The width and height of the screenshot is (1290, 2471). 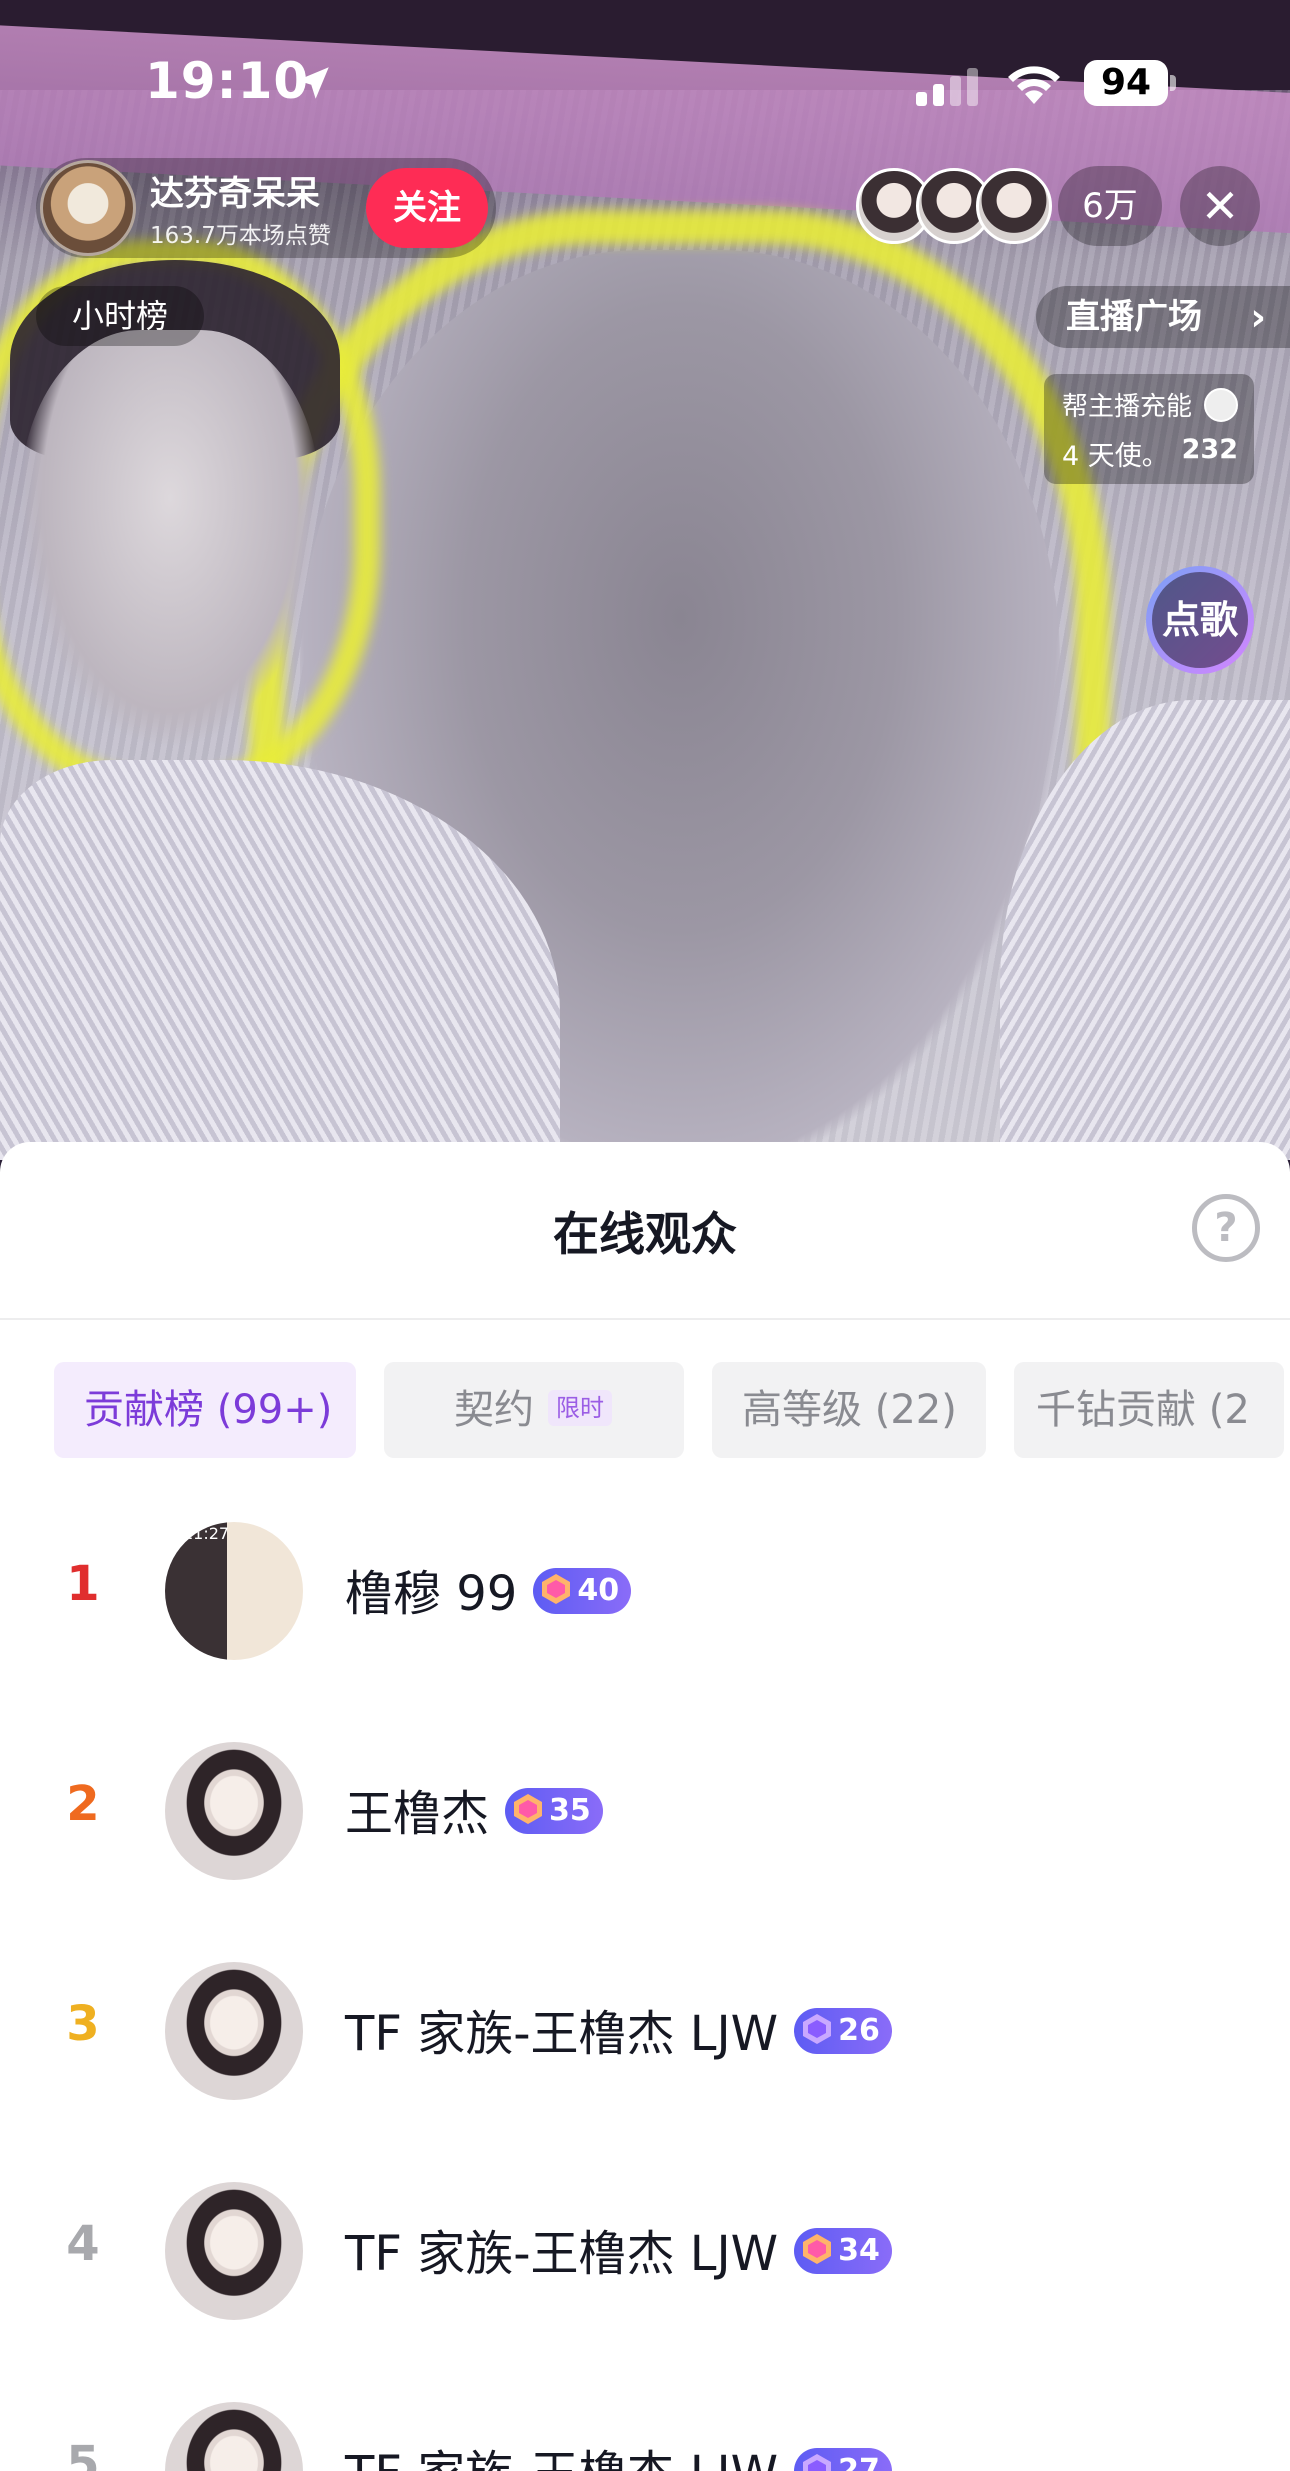 What do you see at coordinates (645, 2416) in the screenshot?
I see `list-item: 5 TF 家族-王橹杰 LJW 27` at bounding box center [645, 2416].